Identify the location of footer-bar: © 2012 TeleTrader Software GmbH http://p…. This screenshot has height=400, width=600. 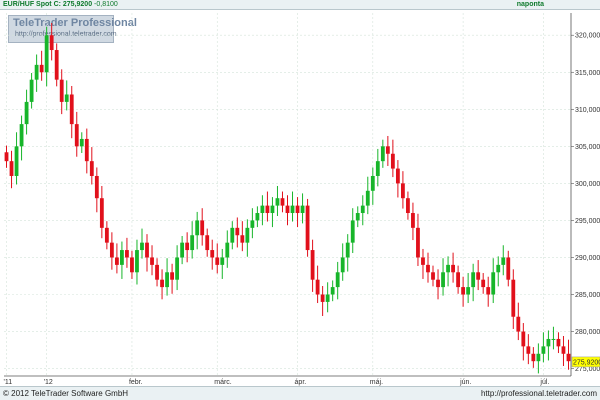
(300, 393).